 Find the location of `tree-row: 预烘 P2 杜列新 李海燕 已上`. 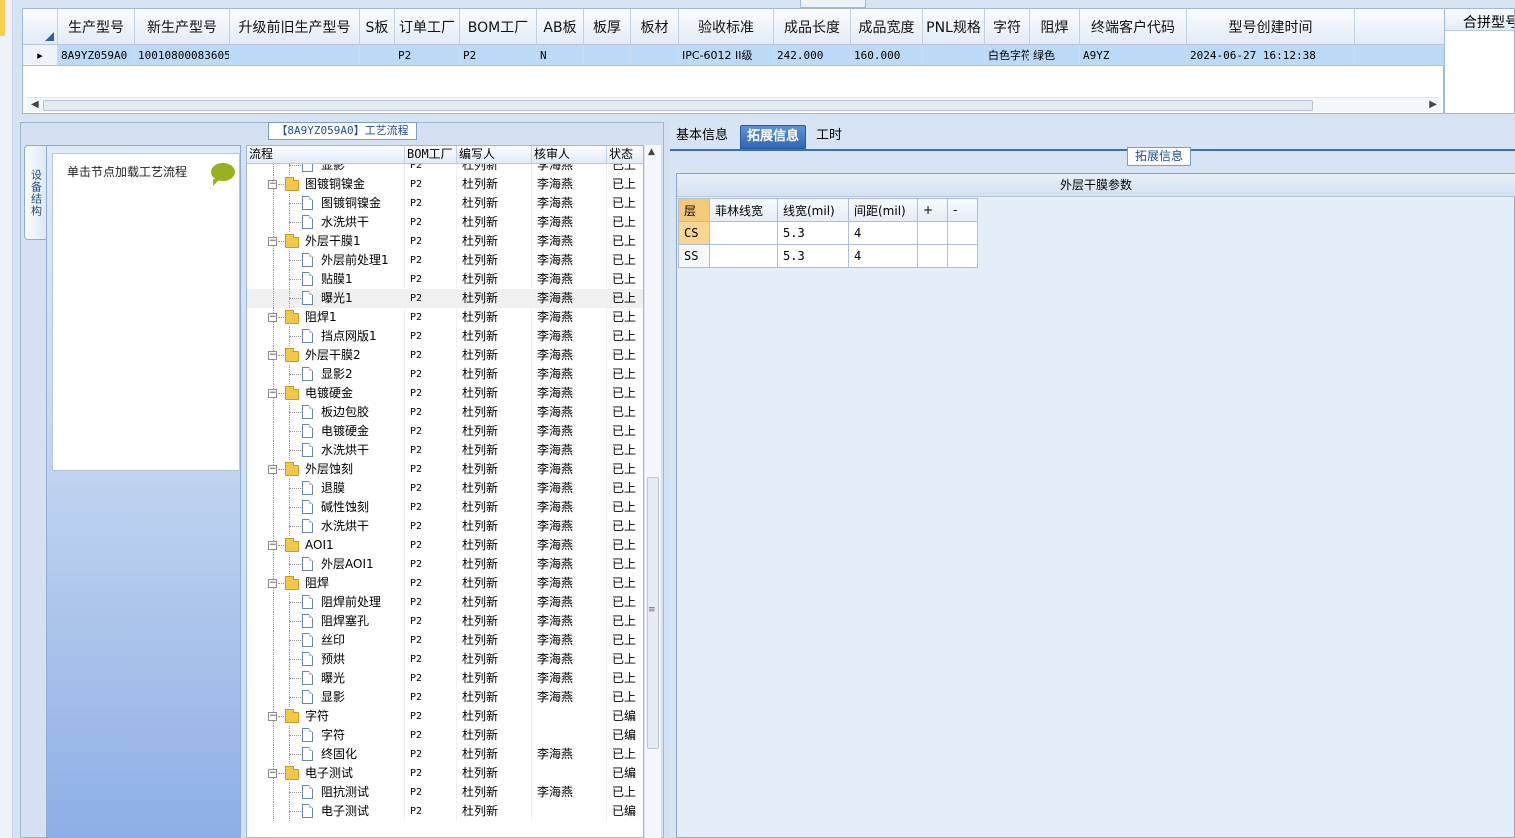

tree-row: 预烘 P2 杜列新 李海燕 已上 is located at coordinates (445, 659).